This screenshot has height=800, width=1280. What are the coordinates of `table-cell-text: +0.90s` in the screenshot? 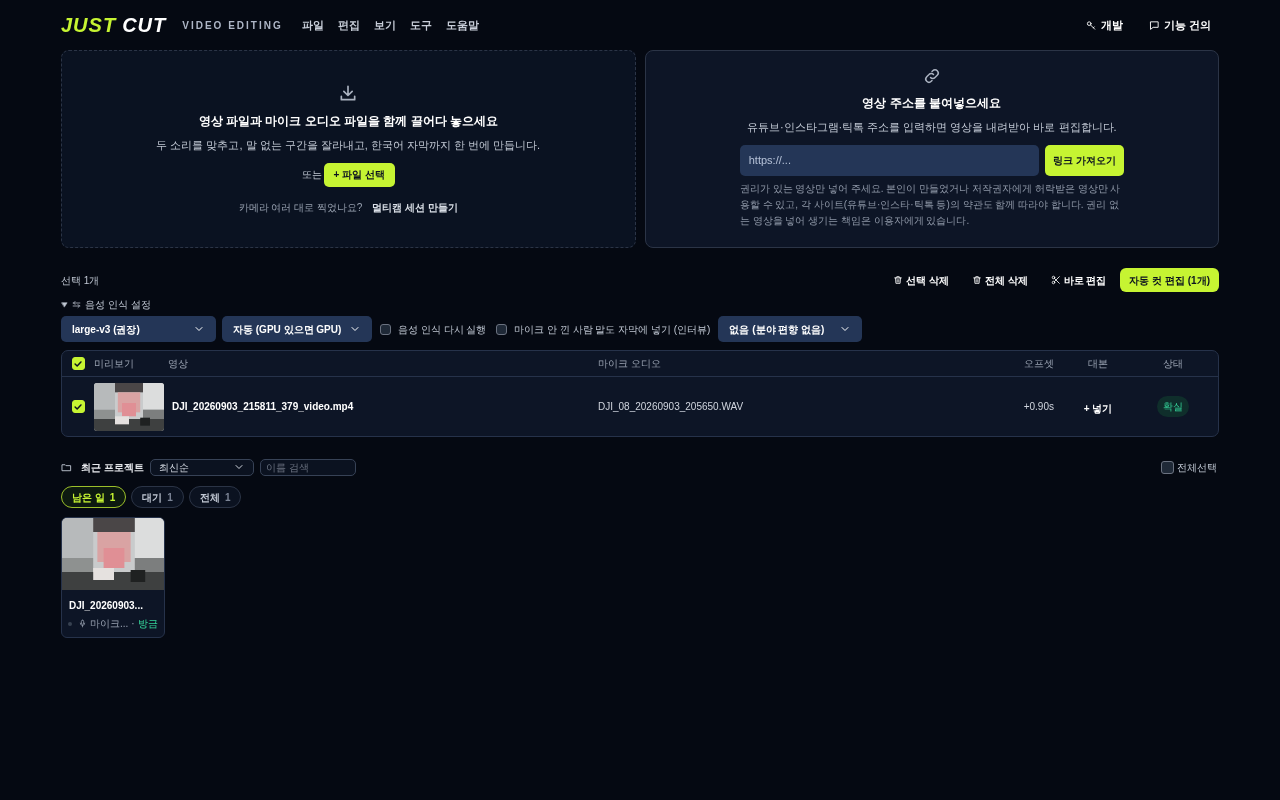 It's located at (1038, 407).